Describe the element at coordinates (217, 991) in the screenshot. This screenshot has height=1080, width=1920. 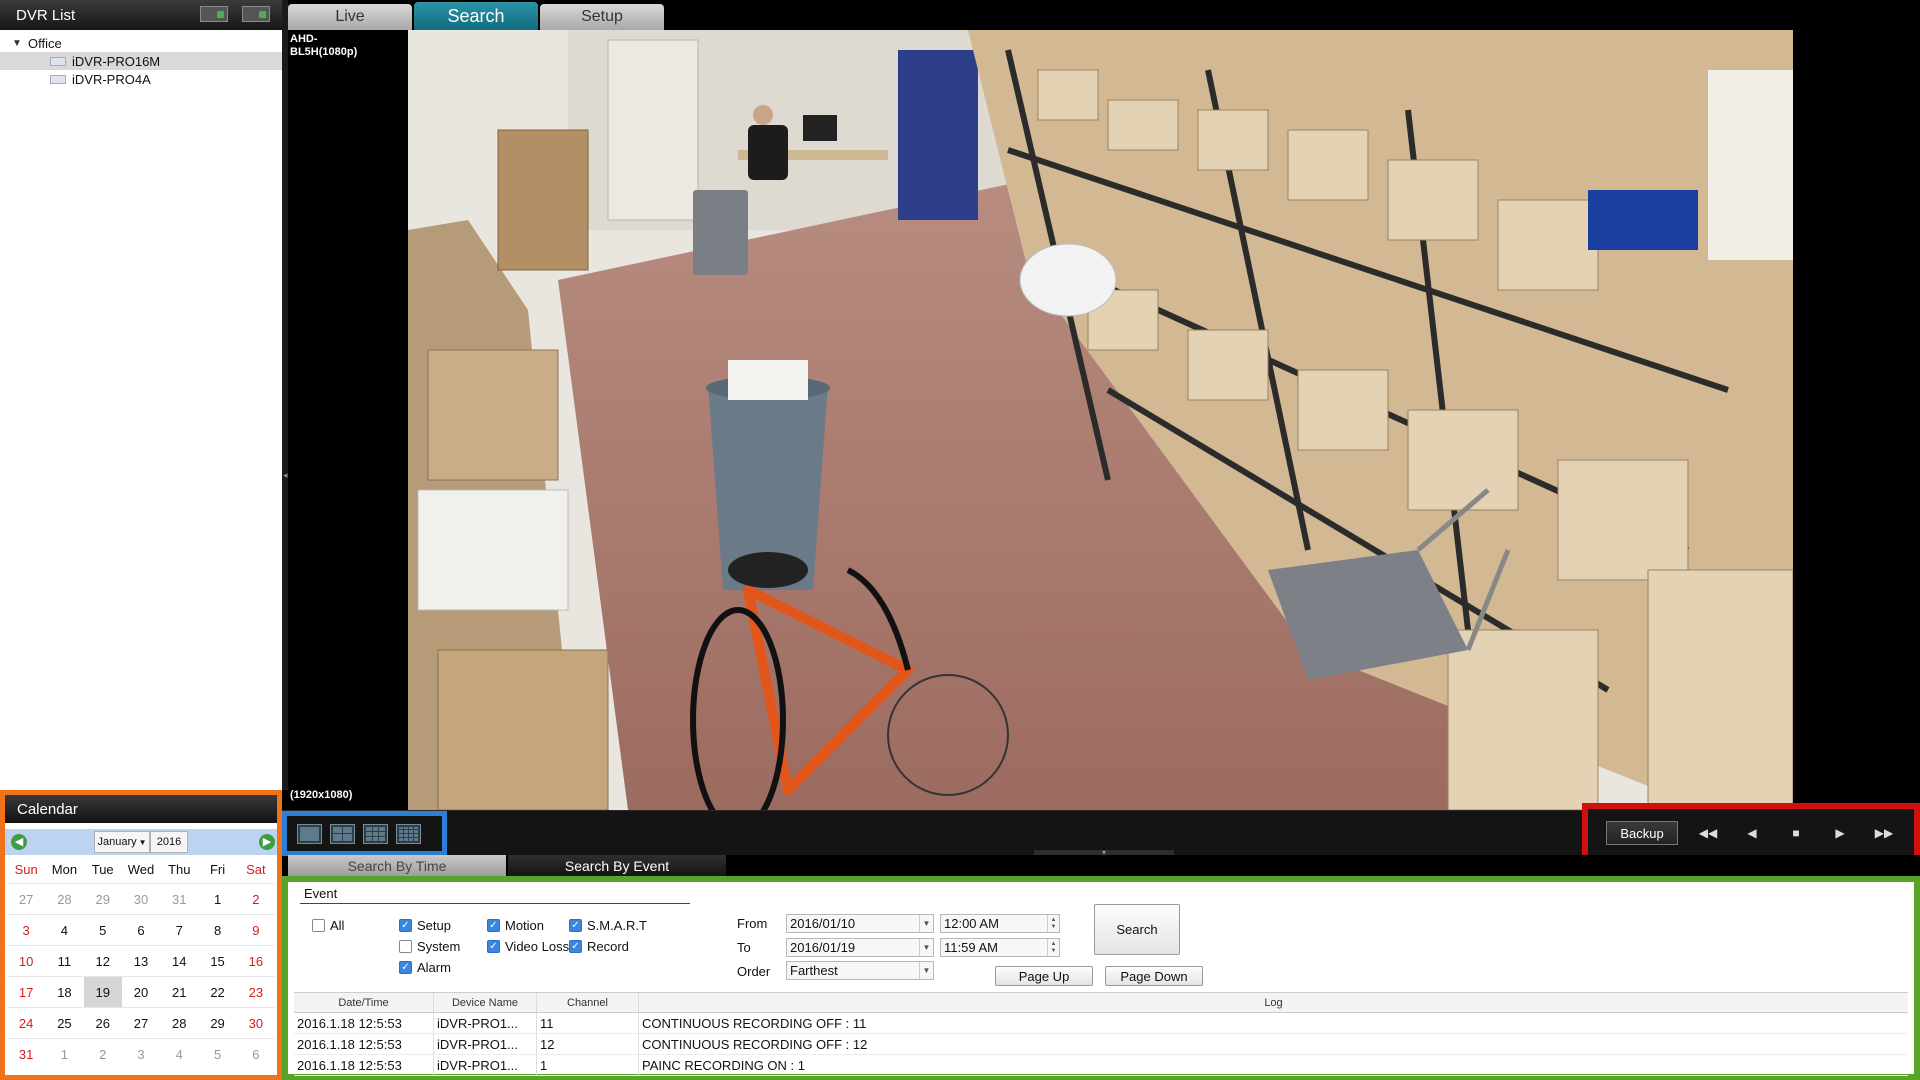
I see `calendar-day: 22` at that location.